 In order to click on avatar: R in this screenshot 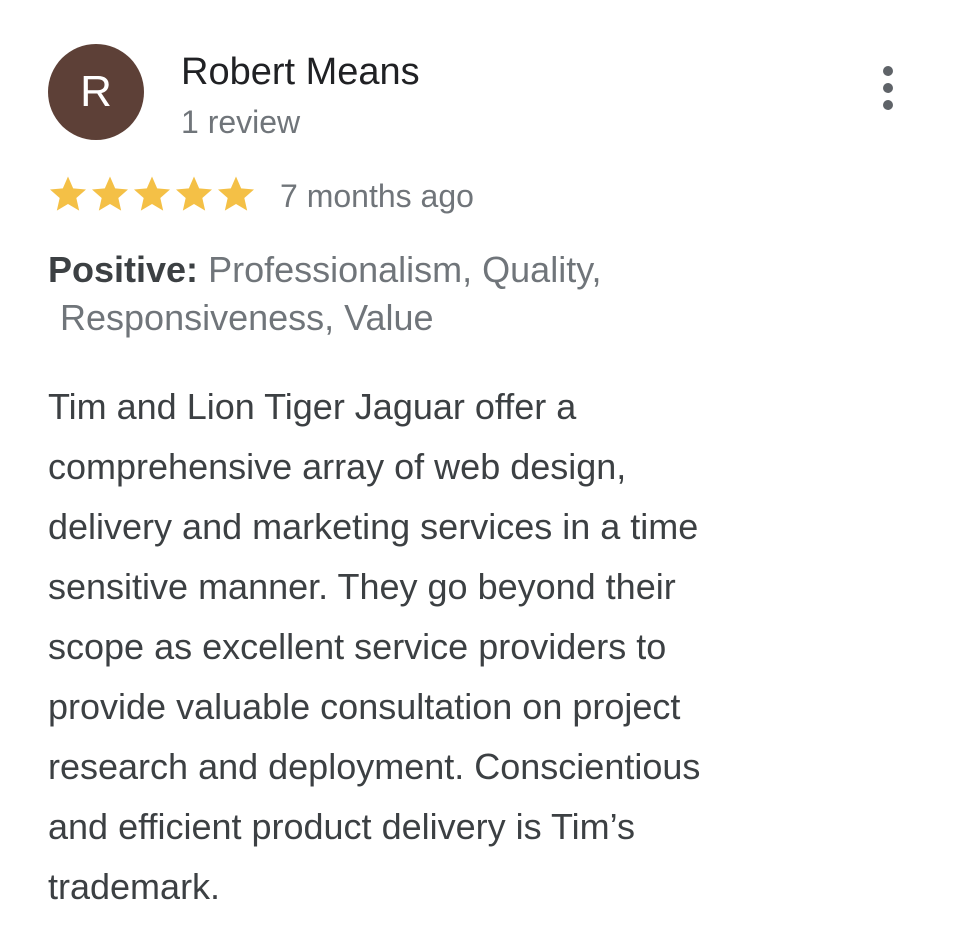, I will do `click(96, 92)`.